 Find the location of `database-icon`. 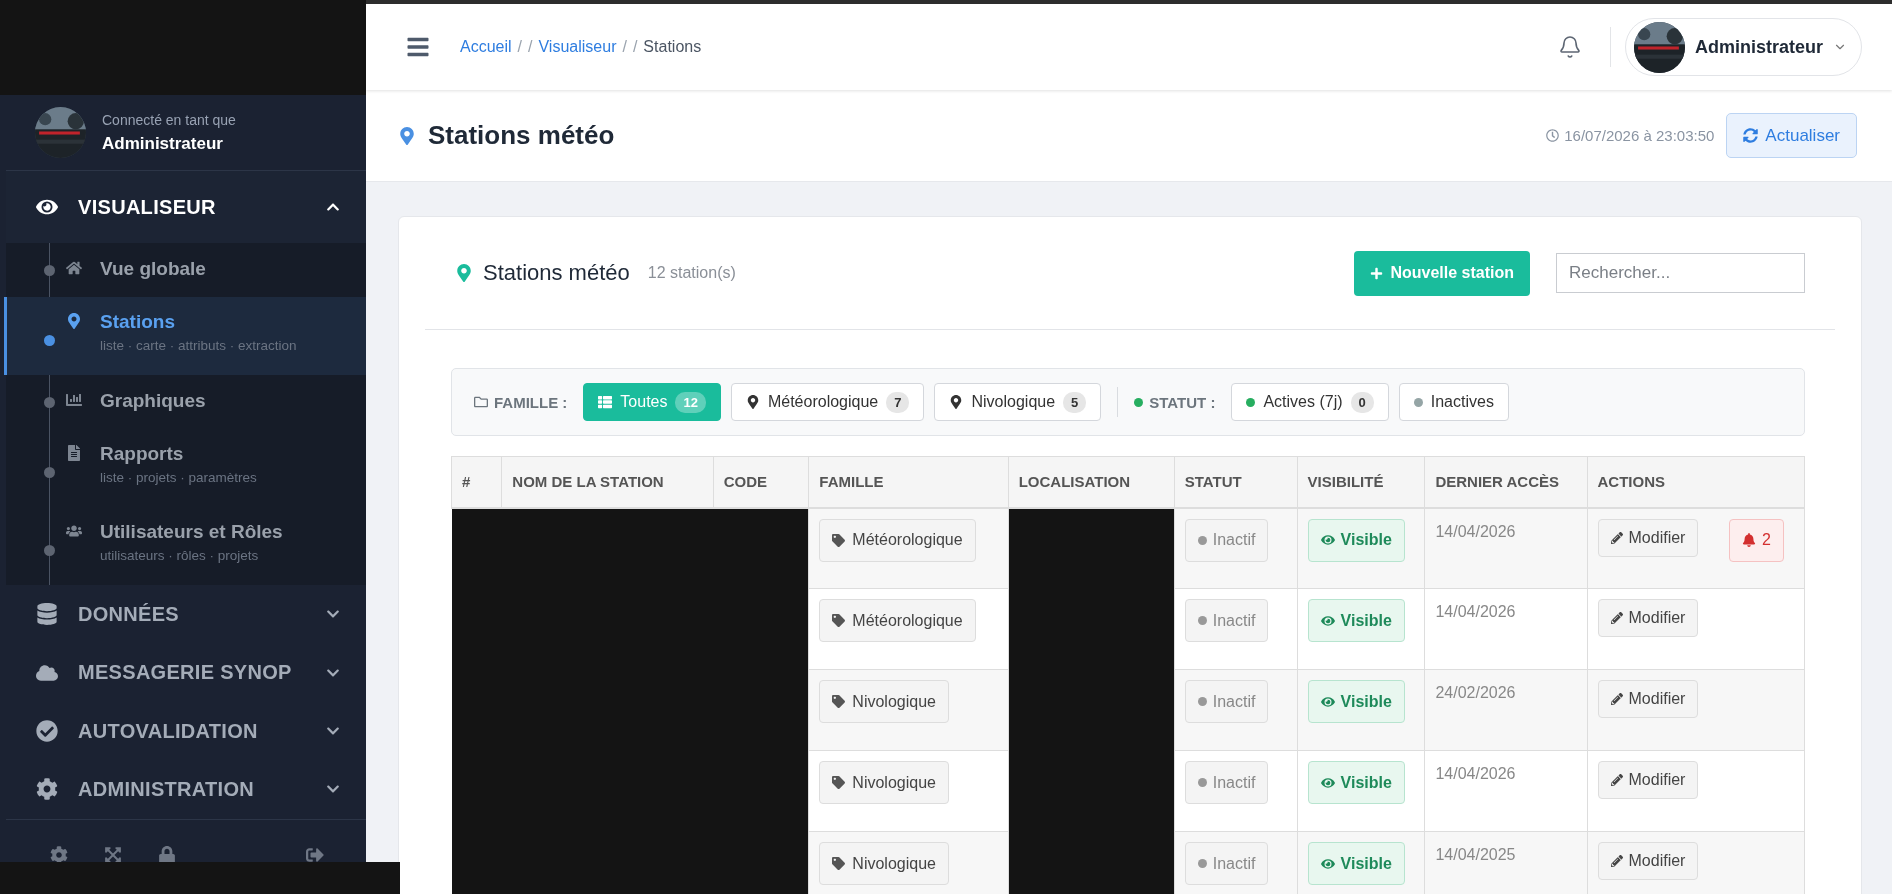

database-icon is located at coordinates (47, 614).